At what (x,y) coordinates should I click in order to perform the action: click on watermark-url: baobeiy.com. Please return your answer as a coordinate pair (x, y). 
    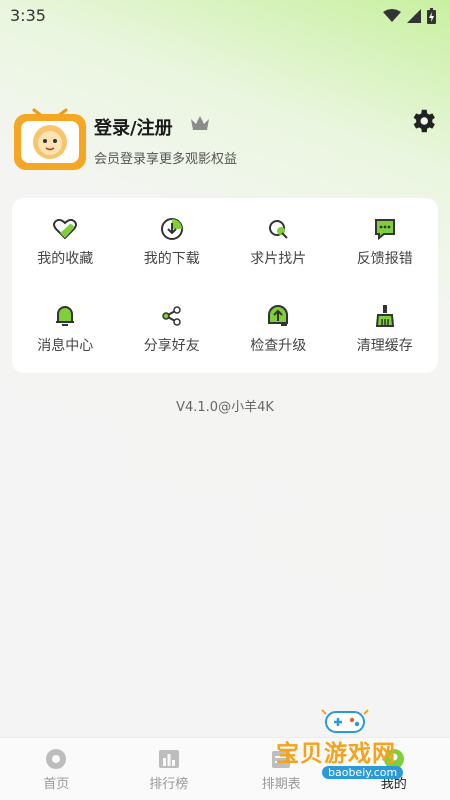
    Looking at the image, I should click on (363, 772).